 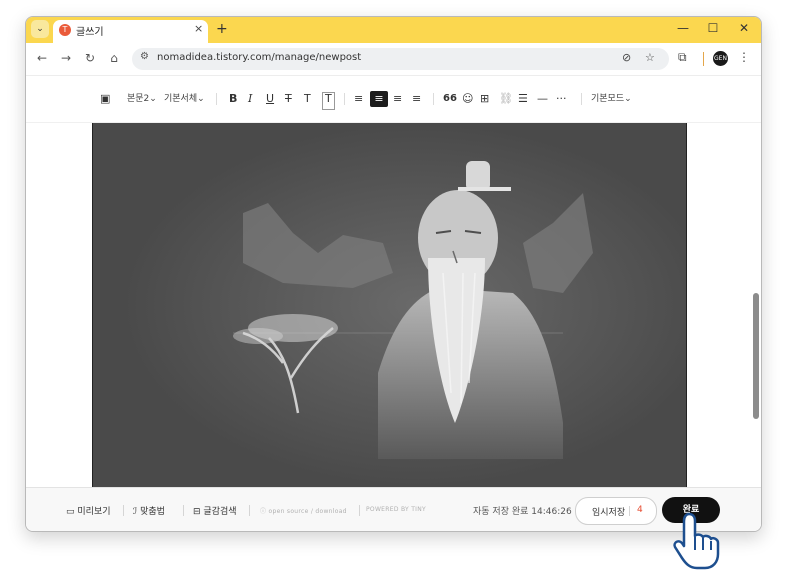 What do you see at coordinates (379, 99) in the screenshot?
I see `align-center-button: ≡` at bounding box center [379, 99].